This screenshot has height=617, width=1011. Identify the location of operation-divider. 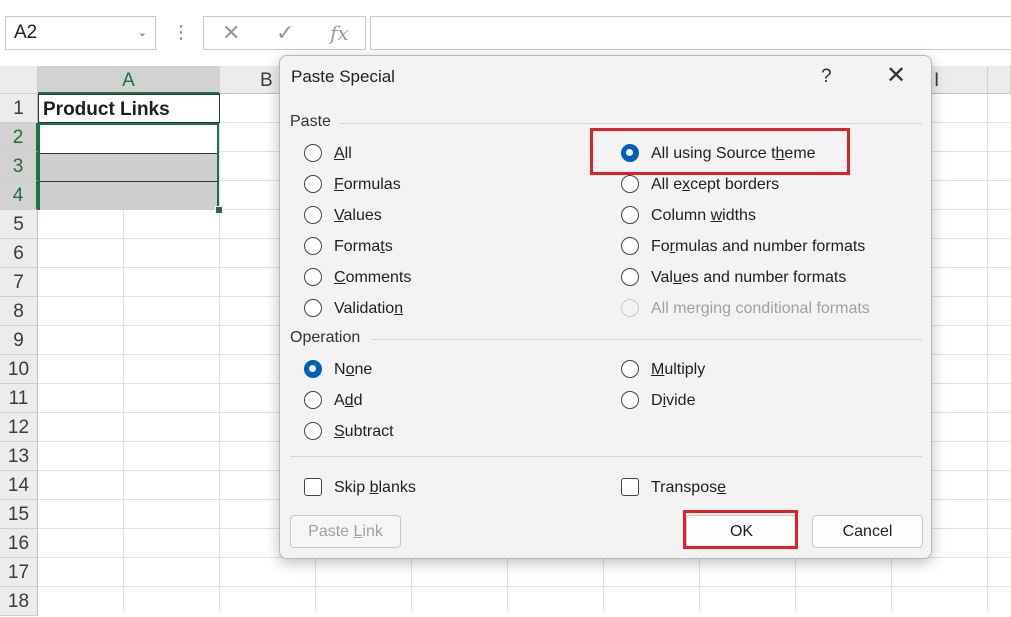
(647, 339).